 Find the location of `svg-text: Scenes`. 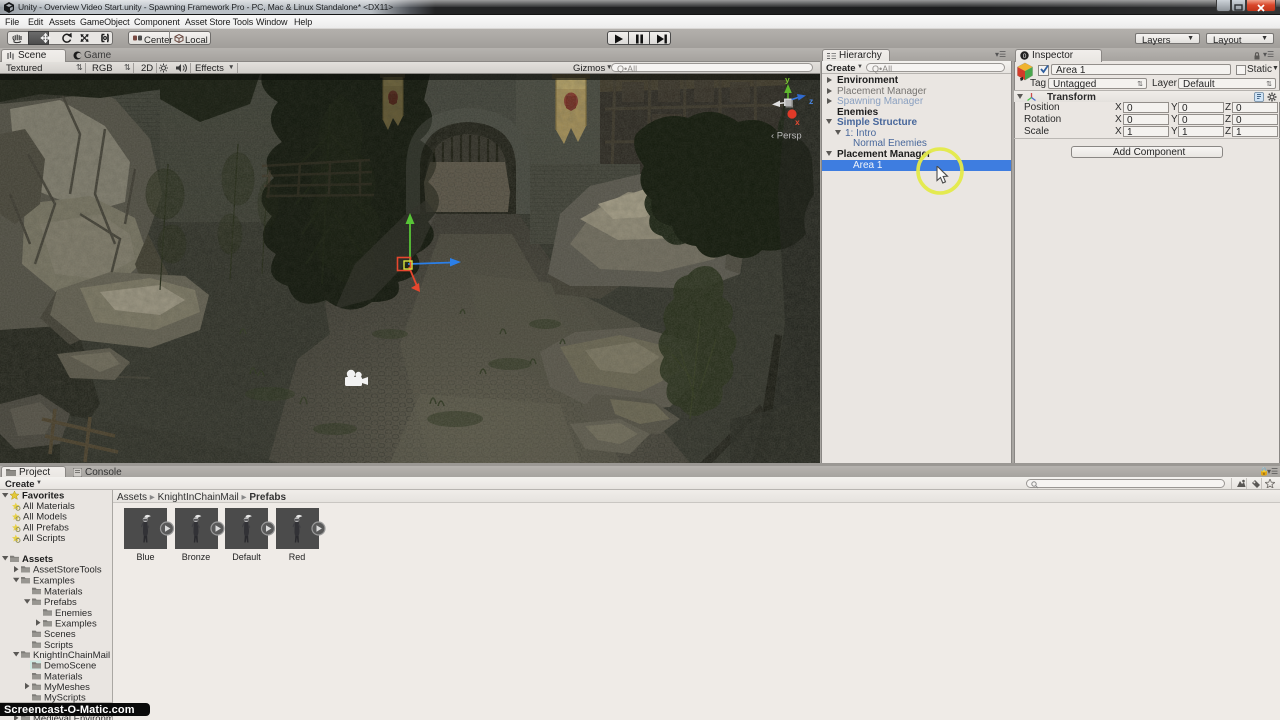

svg-text: Scenes is located at coordinates (60, 634).